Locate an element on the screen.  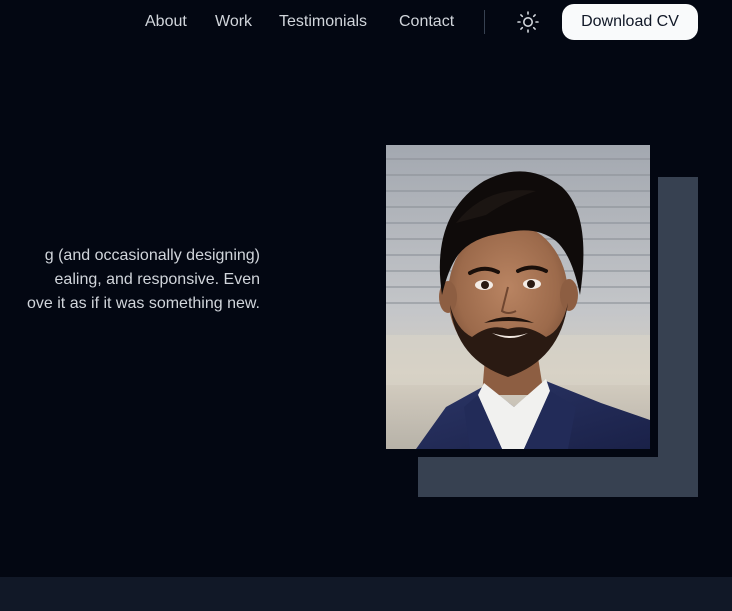
nav-link-contact: Contact is located at coordinates (426, 22).